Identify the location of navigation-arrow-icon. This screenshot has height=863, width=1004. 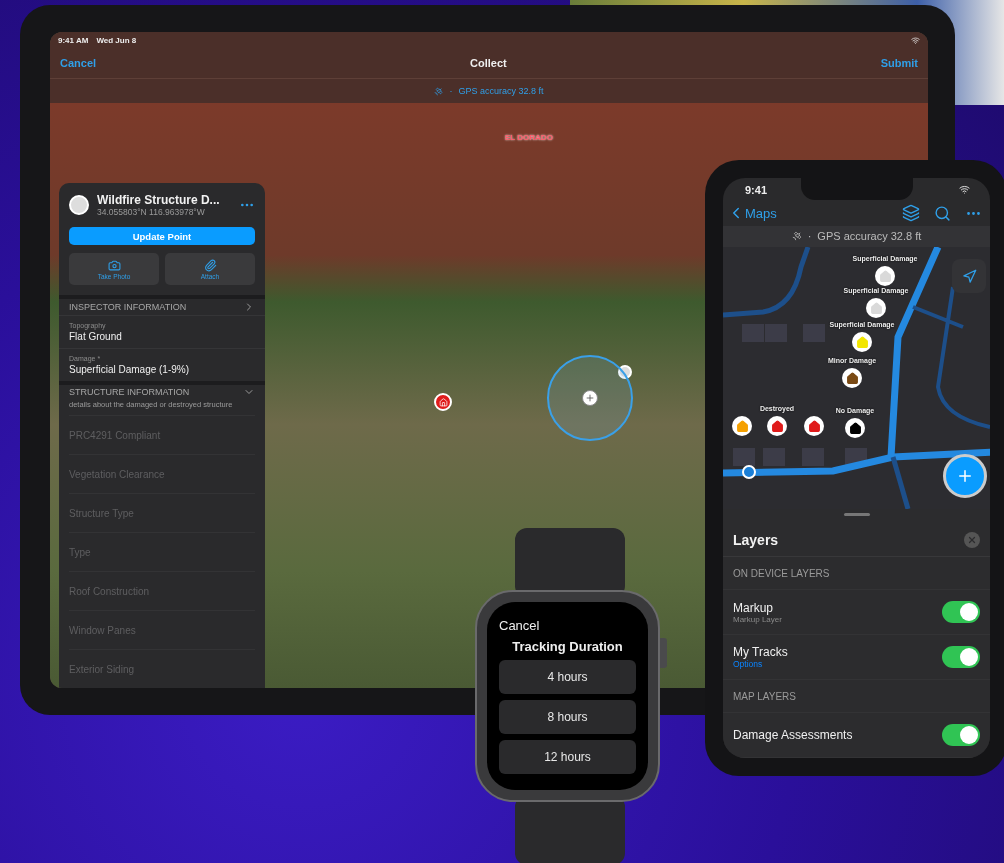
(969, 276).